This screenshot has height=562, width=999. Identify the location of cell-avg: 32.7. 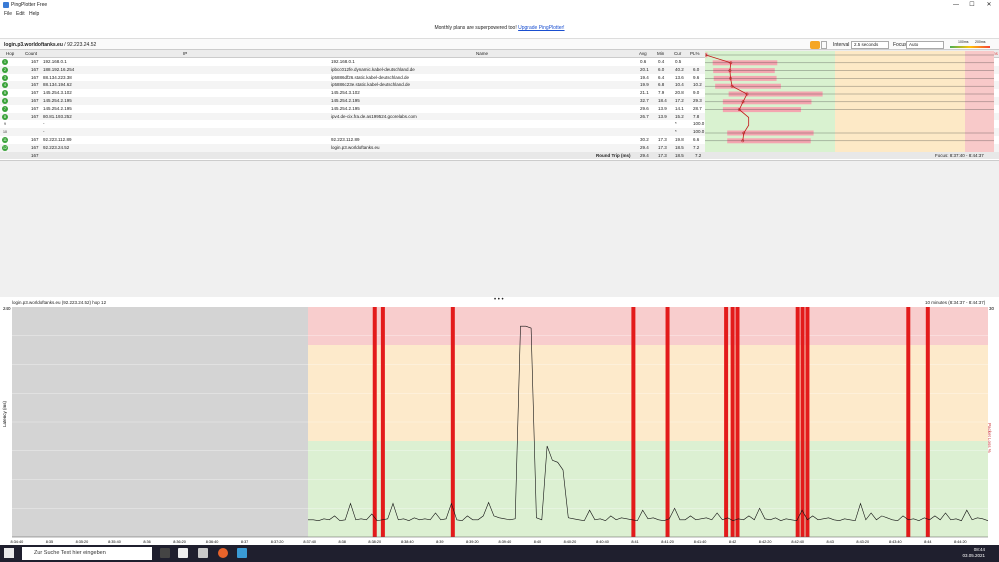
(644, 100).